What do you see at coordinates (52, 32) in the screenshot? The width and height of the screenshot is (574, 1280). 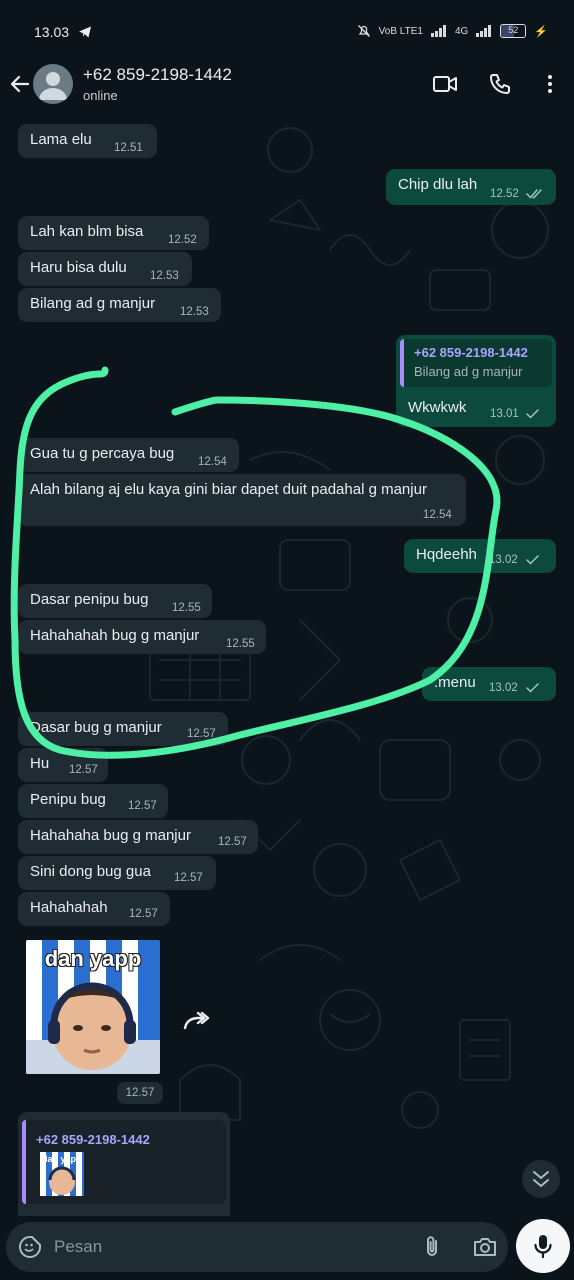 I see `status-time: 13.03` at bounding box center [52, 32].